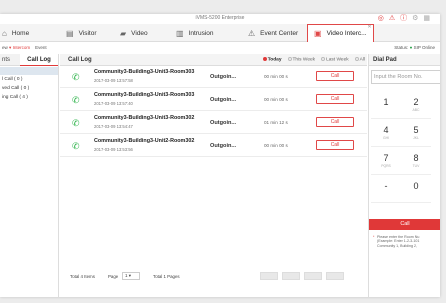 This screenshot has width=446, height=303. I want to click on dial-key: 0, so click(416, 189).